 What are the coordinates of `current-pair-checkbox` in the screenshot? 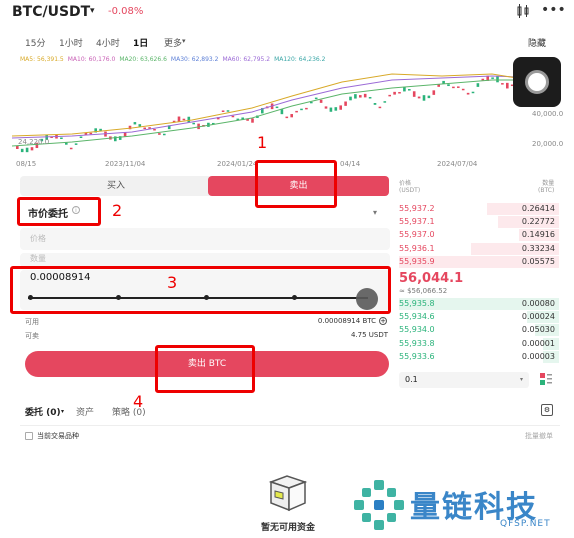 It's located at (29, 436).